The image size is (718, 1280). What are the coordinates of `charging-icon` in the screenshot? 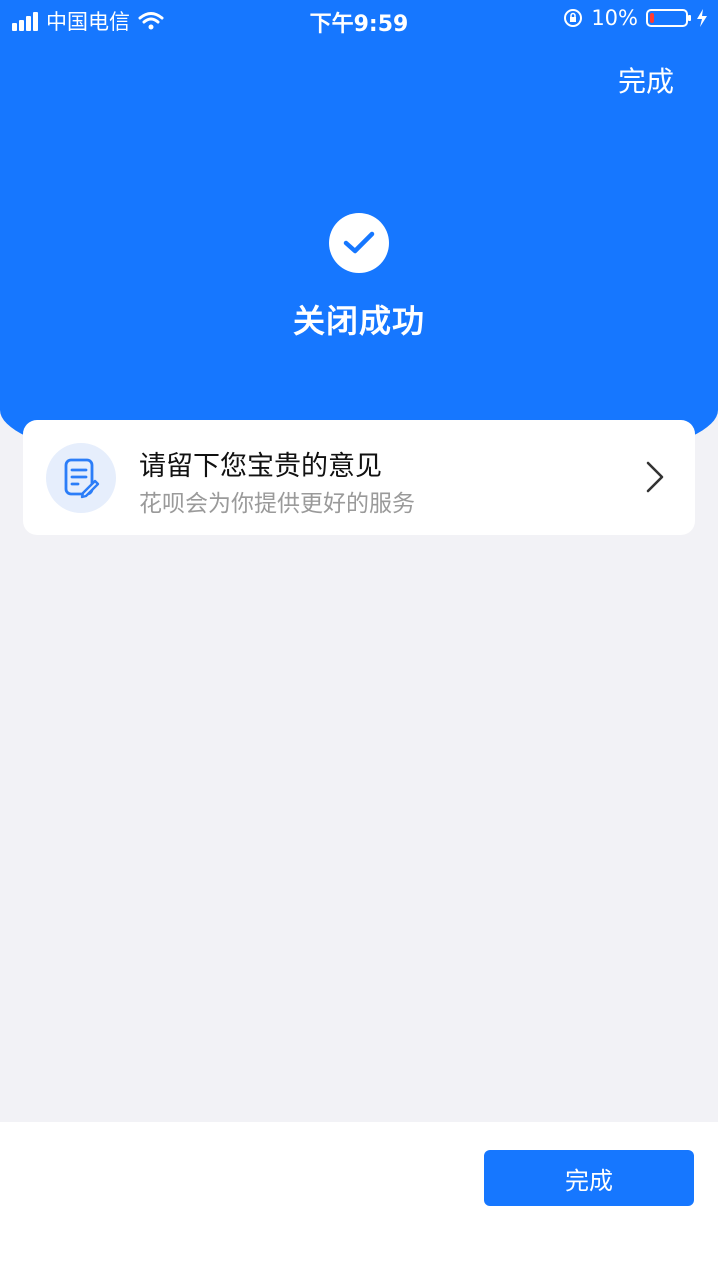 It's located at (702, 18).